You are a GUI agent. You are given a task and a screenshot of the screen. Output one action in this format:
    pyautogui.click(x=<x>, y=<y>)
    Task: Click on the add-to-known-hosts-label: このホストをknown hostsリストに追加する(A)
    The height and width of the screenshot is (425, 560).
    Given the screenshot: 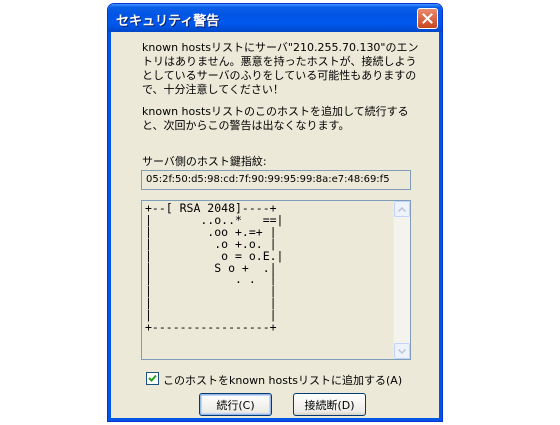 What is the action you would take?
    pyautogui.click(x=282, y=380)
    